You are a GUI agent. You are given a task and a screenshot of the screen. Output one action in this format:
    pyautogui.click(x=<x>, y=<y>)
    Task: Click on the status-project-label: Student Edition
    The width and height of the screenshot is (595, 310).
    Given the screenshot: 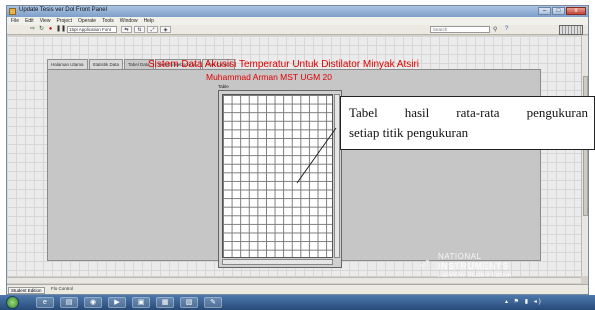 What is the action you would take?
    pyautogui.click(x=26, y=290)
    